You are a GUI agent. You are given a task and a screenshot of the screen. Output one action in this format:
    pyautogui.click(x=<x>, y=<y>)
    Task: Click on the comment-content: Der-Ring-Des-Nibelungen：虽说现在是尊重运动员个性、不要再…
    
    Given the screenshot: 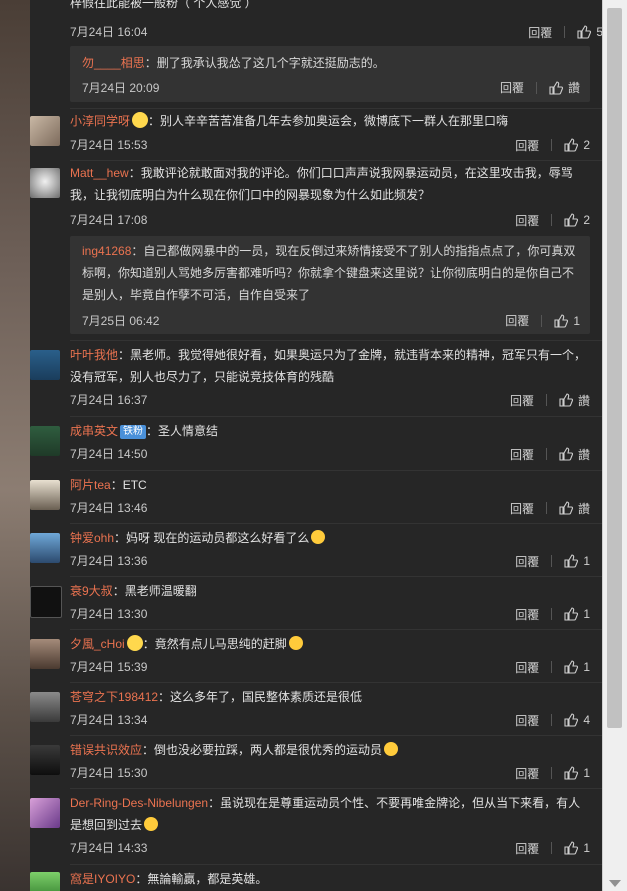 What is the action you would take?
    pyautogui.click(x=330, y=814)
    